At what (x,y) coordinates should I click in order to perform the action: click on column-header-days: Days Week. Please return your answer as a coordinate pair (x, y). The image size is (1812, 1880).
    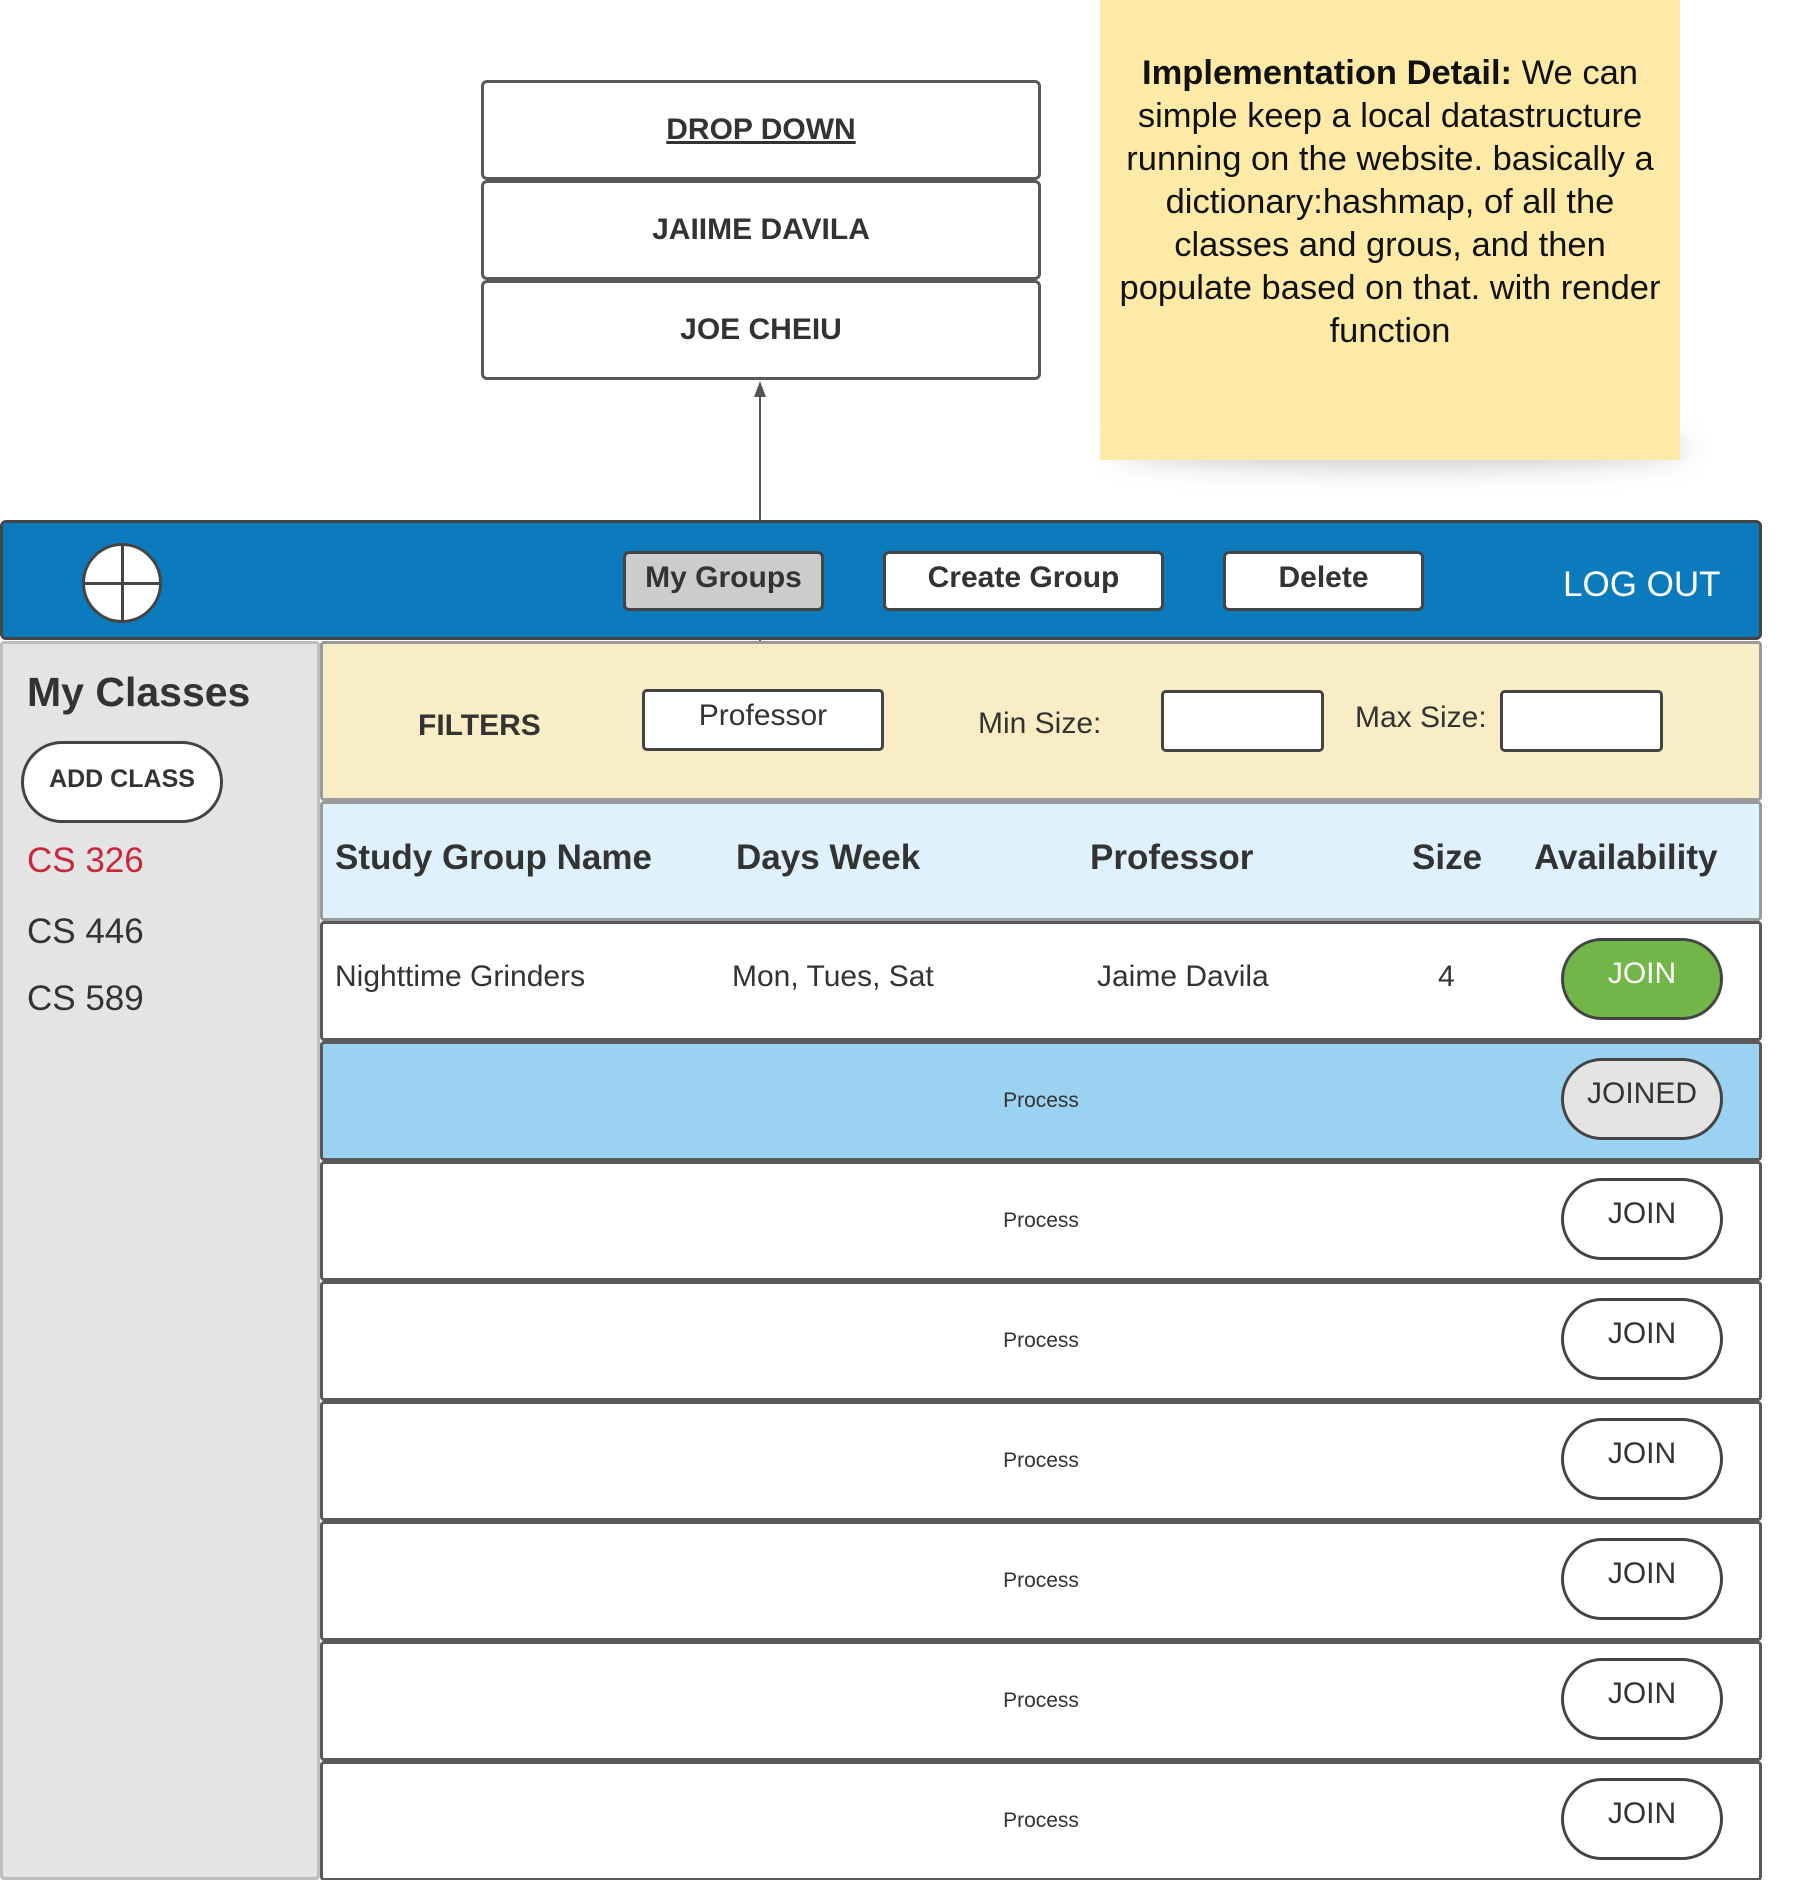
    Looking at the image, I should click on (828, 857).